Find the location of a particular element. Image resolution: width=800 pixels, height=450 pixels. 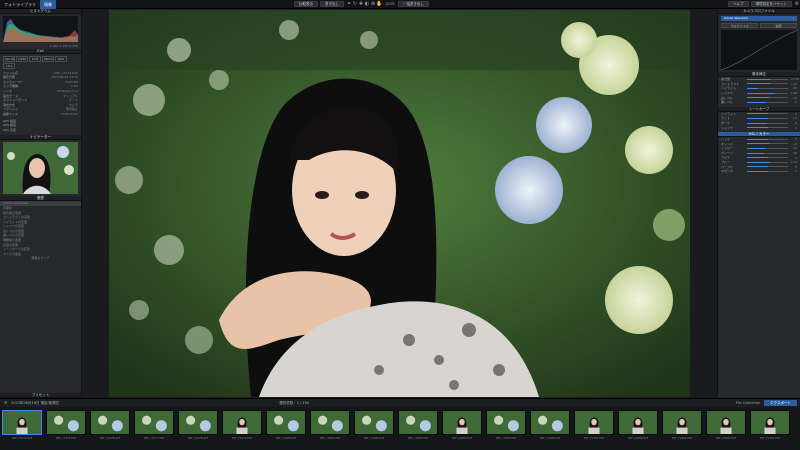

thumbnail-caption: DSF_10177.RAF is located at coordinates (154, 438).